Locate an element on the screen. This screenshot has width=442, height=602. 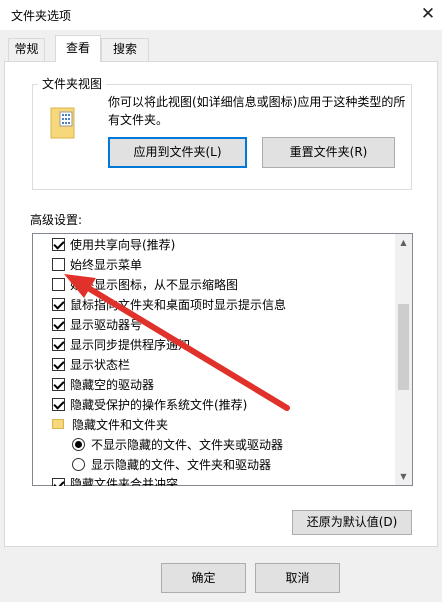
list-item-label: 显示隐藏的文件、文件夹和驱动器 is located at coordinates (181, 464).